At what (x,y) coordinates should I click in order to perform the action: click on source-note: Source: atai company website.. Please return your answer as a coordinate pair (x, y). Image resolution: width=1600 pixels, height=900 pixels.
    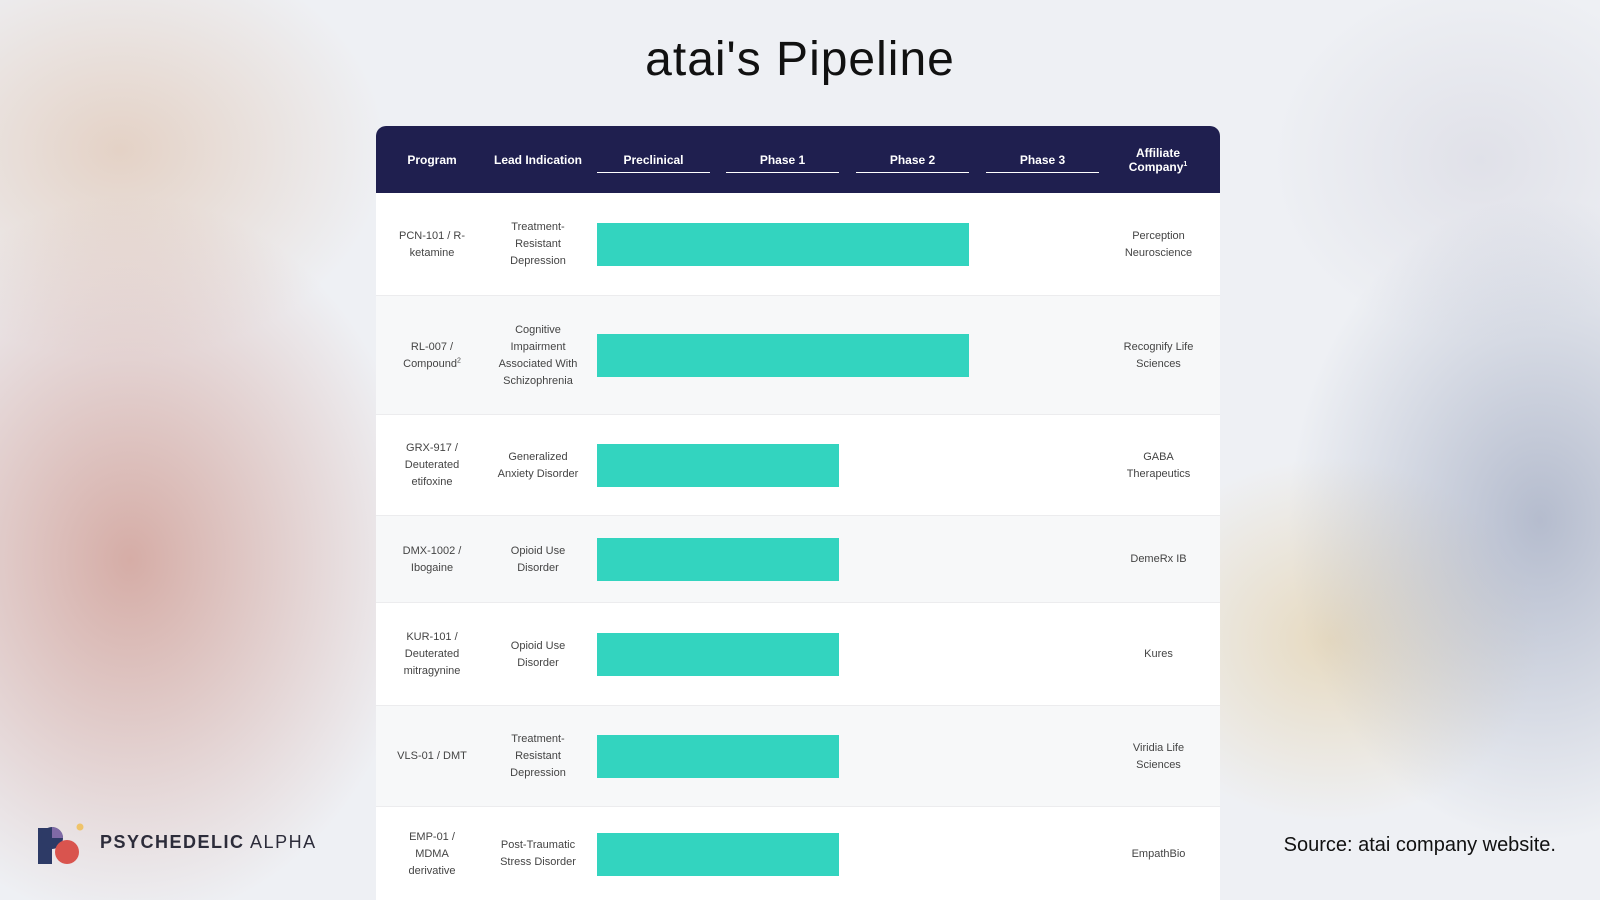
    Looking at the image, I should click on (1419, 845).